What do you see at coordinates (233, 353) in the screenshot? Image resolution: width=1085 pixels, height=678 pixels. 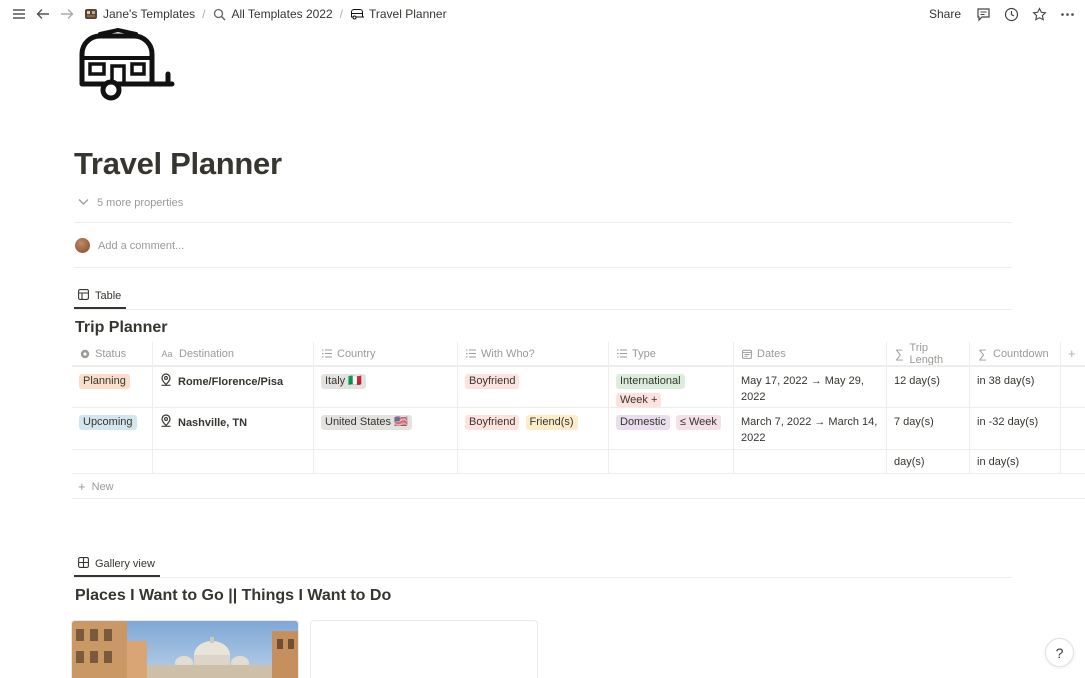 I see `column-header-destination: Aa Destination` at bounding box center [233, 353].